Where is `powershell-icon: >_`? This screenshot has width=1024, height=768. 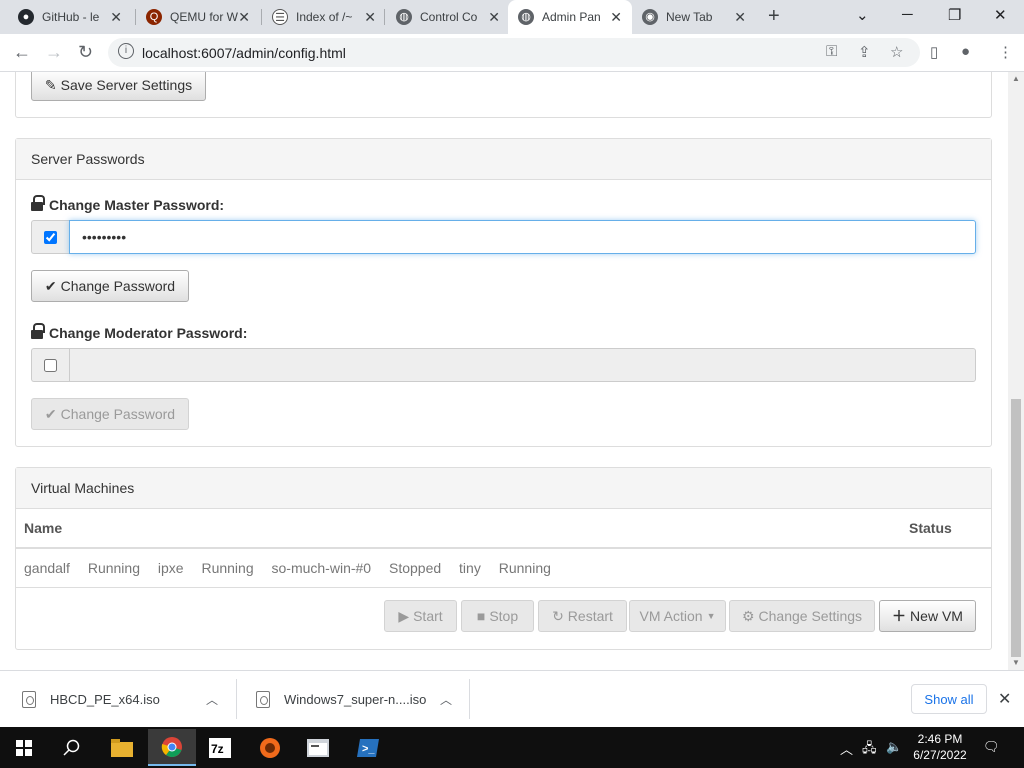
powershell-icon: >_ is located at coordinates (368, 747).